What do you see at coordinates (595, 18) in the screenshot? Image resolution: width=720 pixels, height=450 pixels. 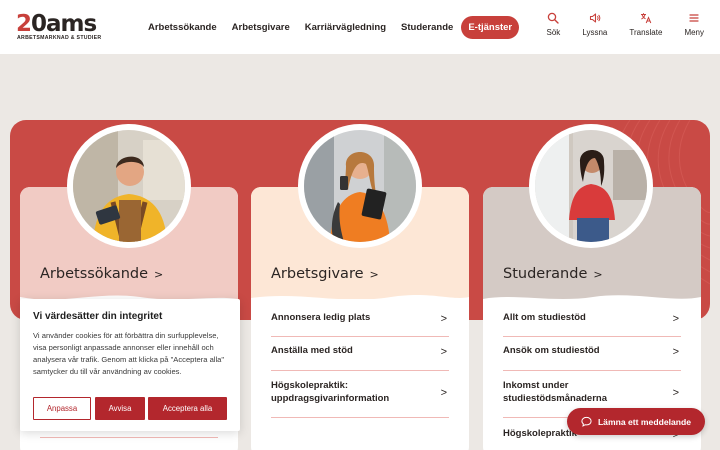 I see `speaker-icon` at bounding box center [595, 18].